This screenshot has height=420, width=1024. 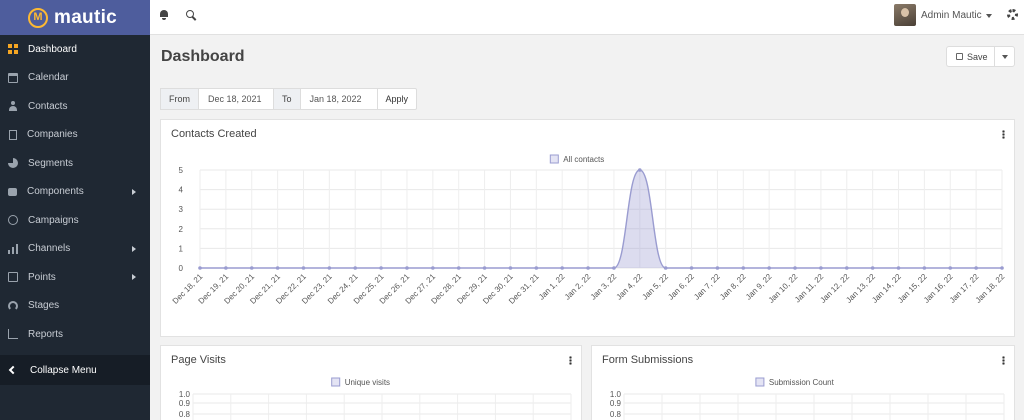 I want to click on sidebar-item-points: Points, so click(x=75, y=277).